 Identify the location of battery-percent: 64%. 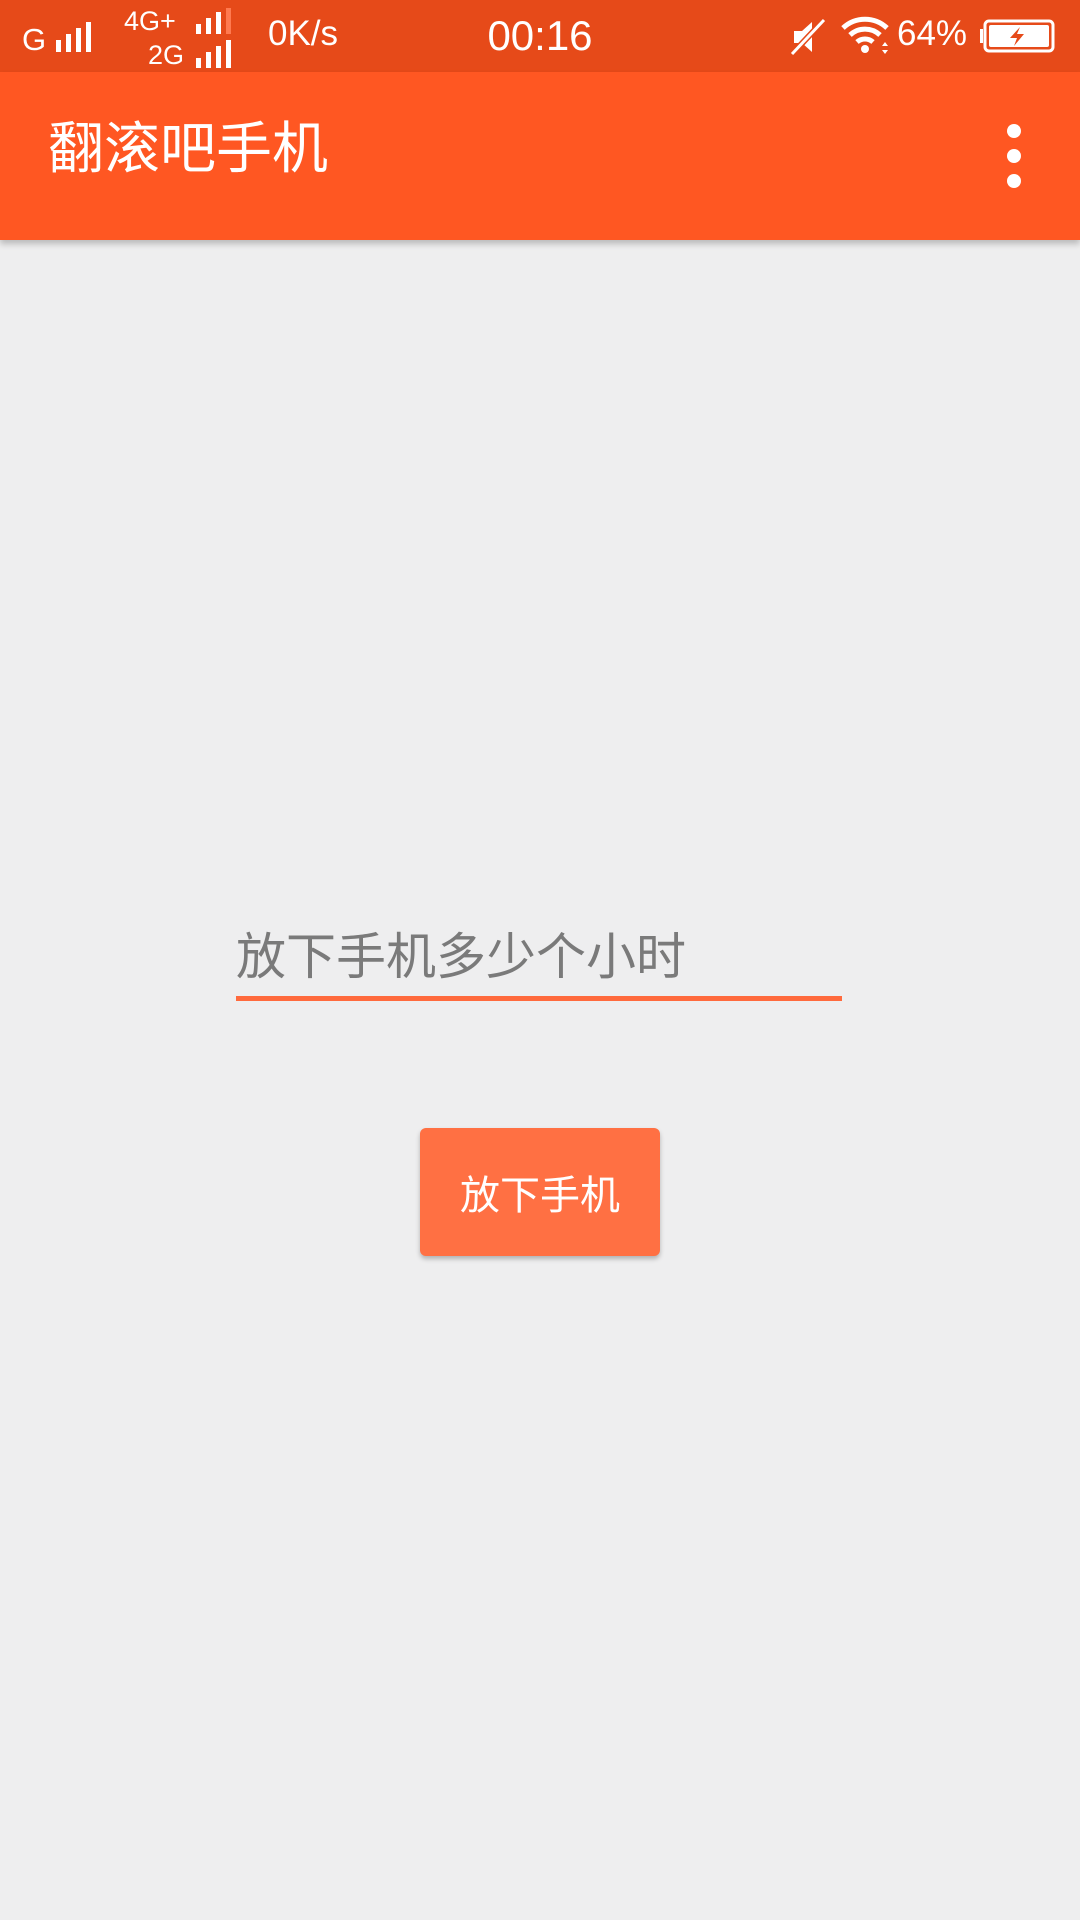
(932, 33).